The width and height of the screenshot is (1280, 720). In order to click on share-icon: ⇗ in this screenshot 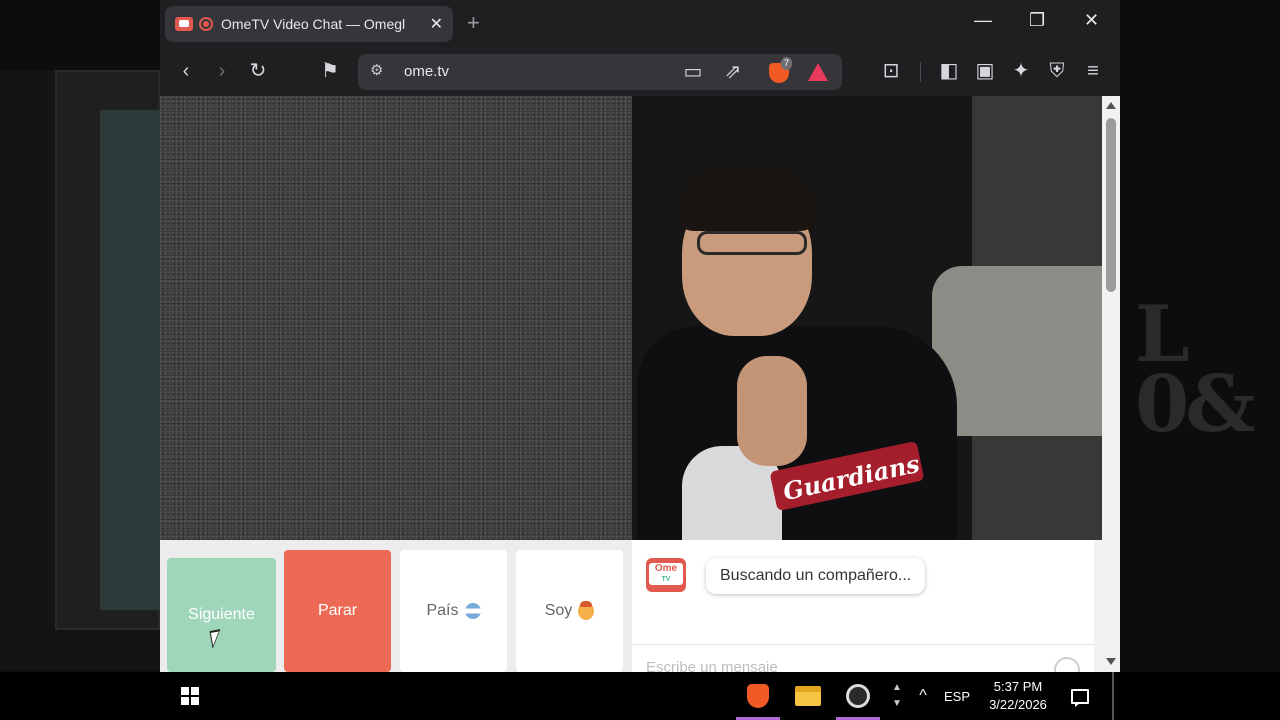, I will do `click(733, 72)`.